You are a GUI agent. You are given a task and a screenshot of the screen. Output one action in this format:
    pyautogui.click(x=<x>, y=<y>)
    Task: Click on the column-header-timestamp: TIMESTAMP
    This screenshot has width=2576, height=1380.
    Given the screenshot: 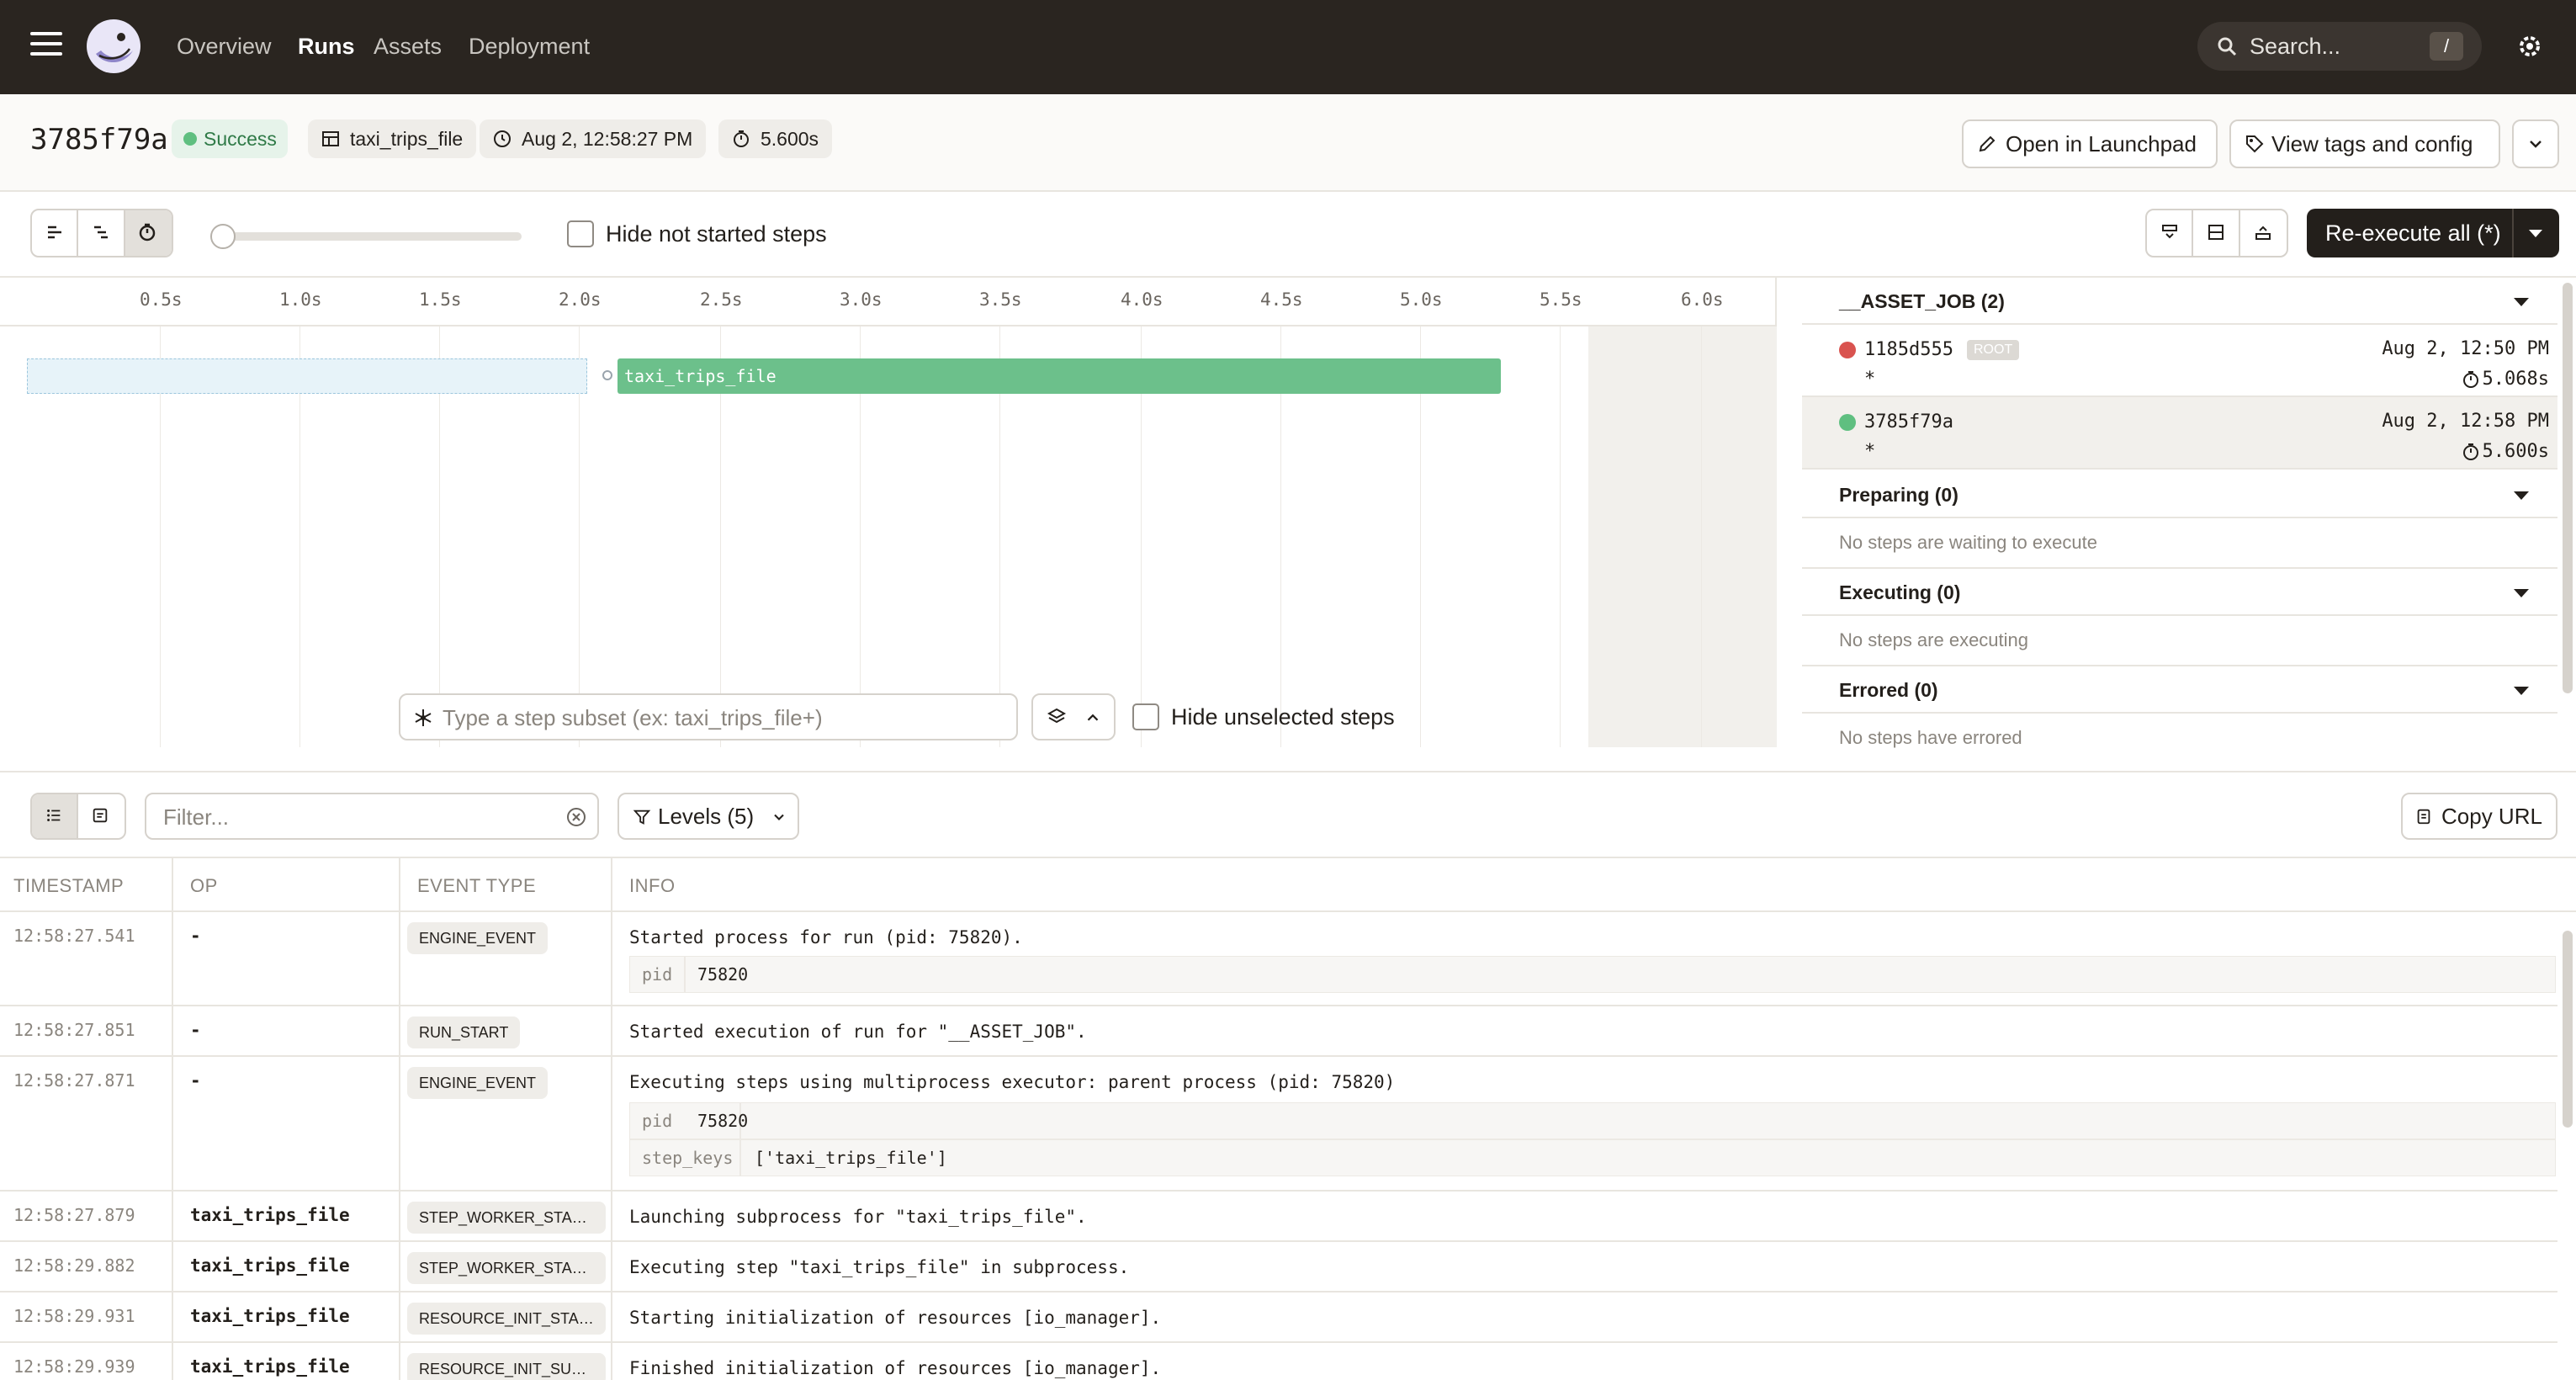 What is the action you would take?
    pyautogui.click(x=69, y=885)
    